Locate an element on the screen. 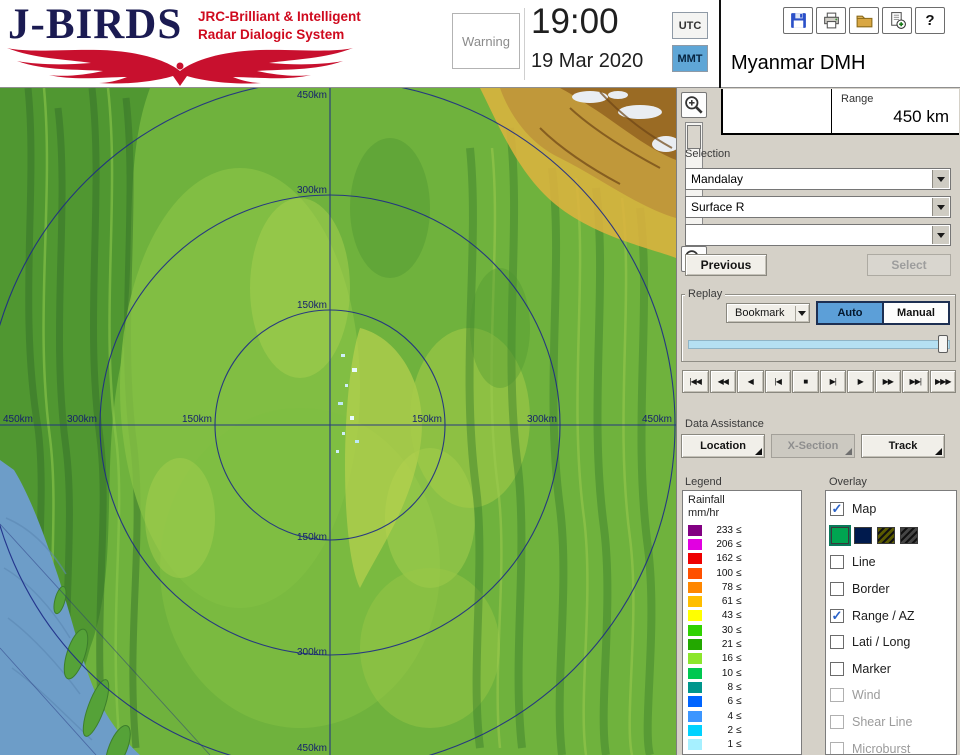  warning-button: Warning is located at coordinates (486, 41).